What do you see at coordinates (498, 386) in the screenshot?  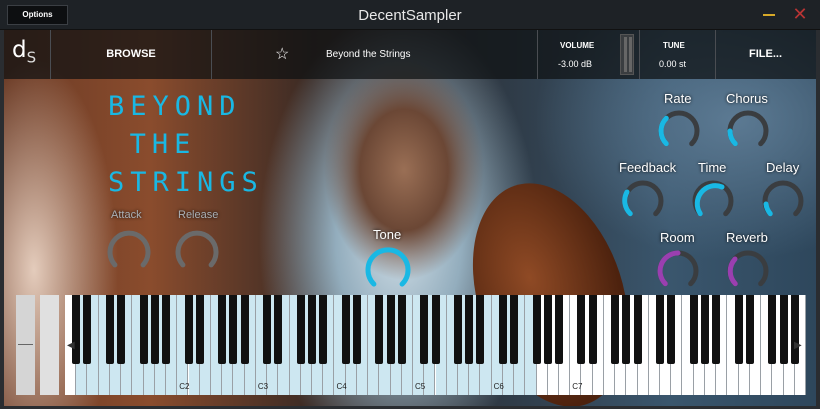 I see `octave-label: C6` at bounding box center [498, 386].